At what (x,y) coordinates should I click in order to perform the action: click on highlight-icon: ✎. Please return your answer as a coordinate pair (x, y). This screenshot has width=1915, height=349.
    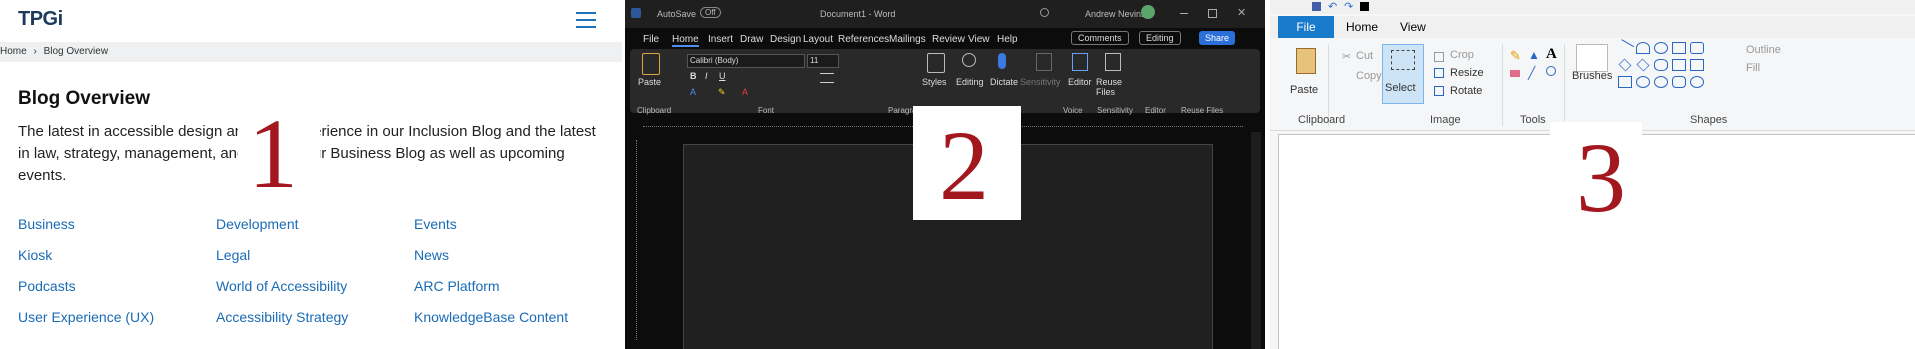
    Looking at the image, I should click on (722, 92).